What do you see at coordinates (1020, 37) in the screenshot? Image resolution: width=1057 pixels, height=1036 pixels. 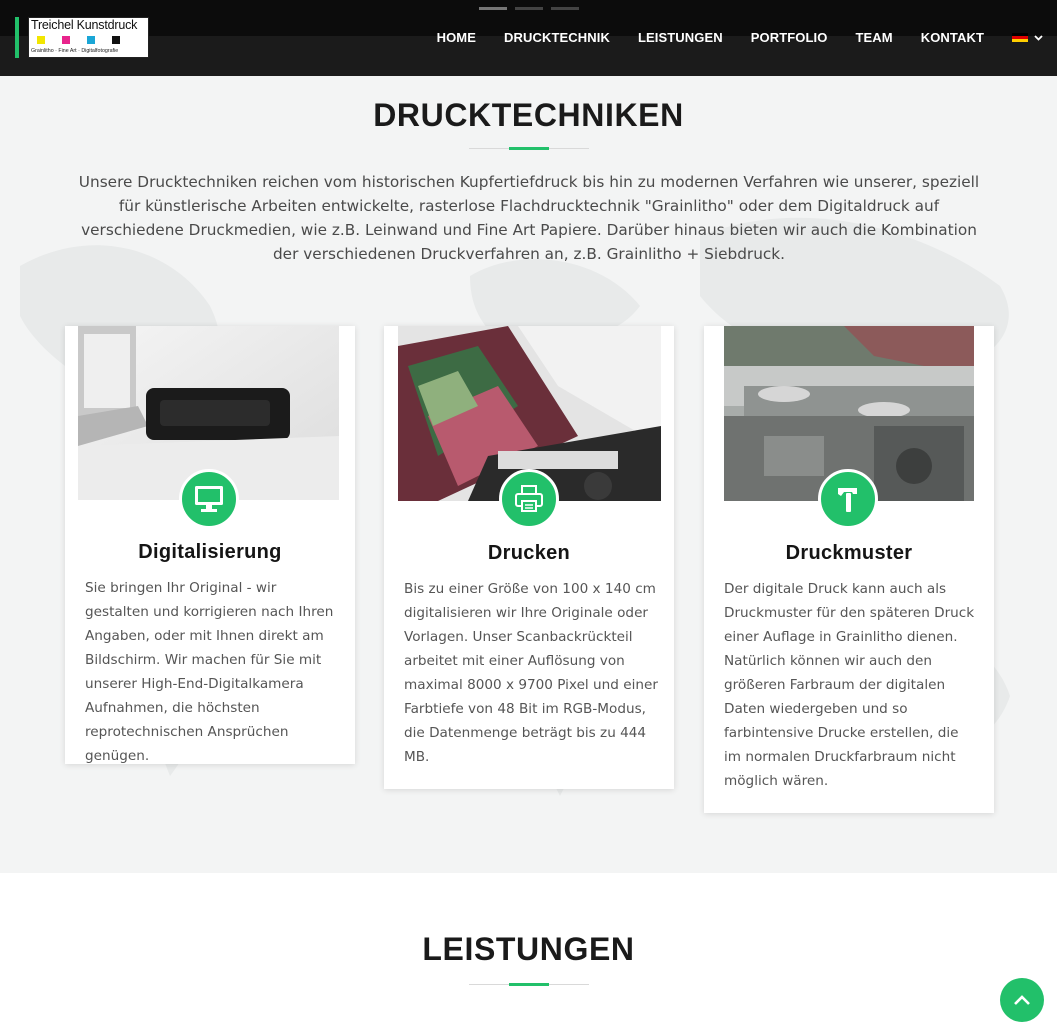 I see `german-flag-icon` at bounding box center [1020, 37].